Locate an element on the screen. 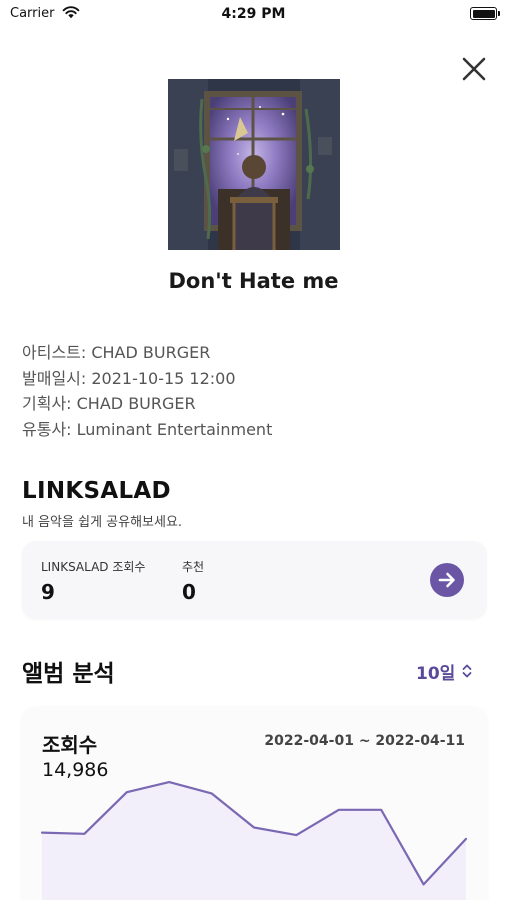 Image resolution: width=507 pixels, height=900 pixels. chart-area is located at coordinates (254, 841).